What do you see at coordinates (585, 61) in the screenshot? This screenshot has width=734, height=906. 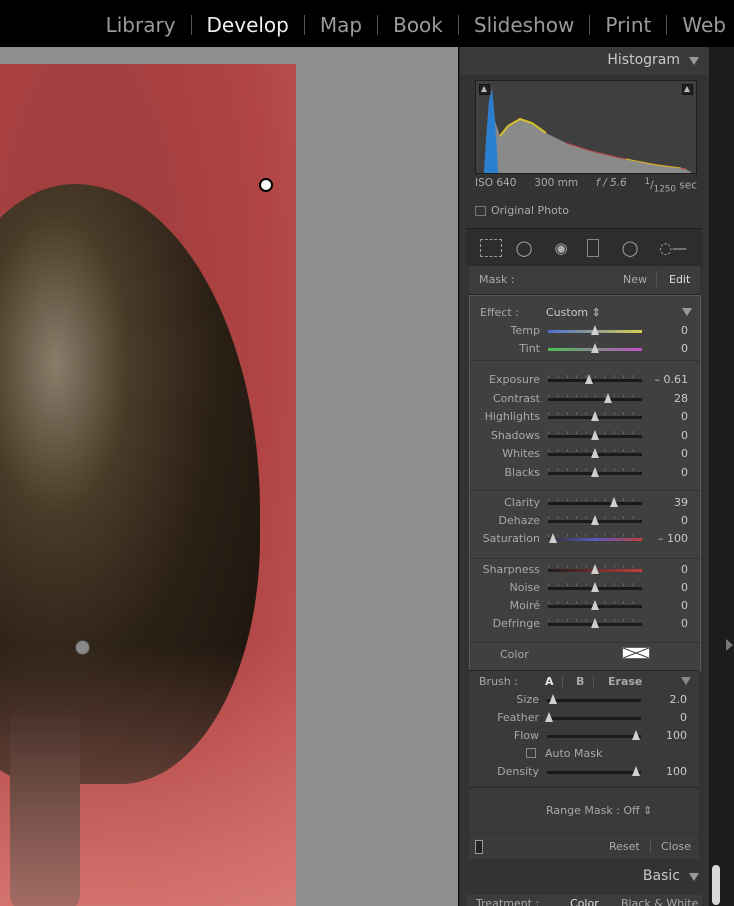 I see `histogram-header: Histogram` at bounding box center [585, 61].